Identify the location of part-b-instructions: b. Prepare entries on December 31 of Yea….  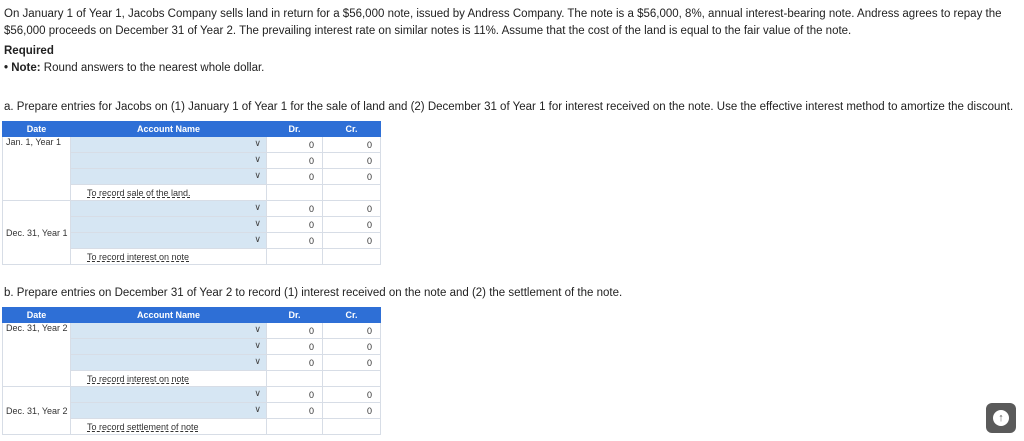
(313, 293).